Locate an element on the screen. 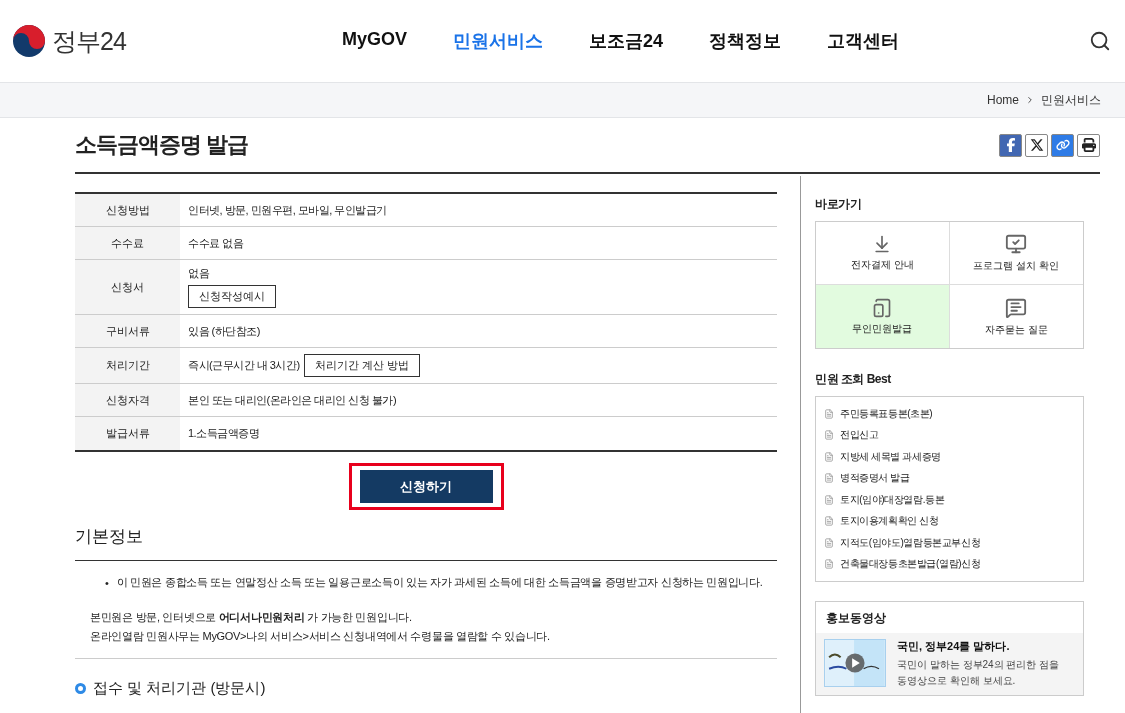 The height and width of the screenshot is (713, 1125). breadcrumb-link: Home is located at coordinates (1003, 100).